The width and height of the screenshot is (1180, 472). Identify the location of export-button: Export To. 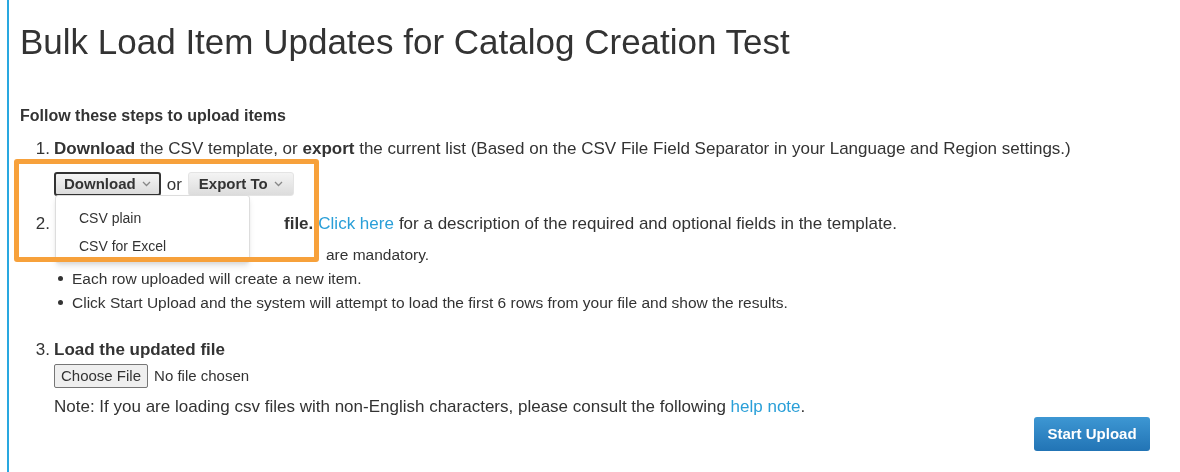
(240, 184).